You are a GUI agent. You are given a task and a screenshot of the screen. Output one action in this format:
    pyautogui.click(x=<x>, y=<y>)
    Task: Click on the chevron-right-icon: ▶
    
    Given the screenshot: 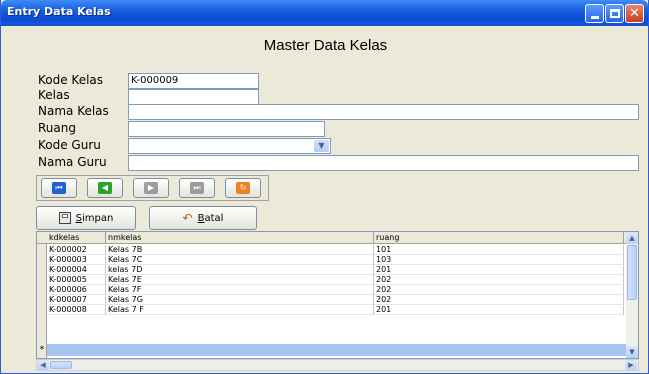 What is the action you would take?
    pyautogui.click(x=631, y=365)
    